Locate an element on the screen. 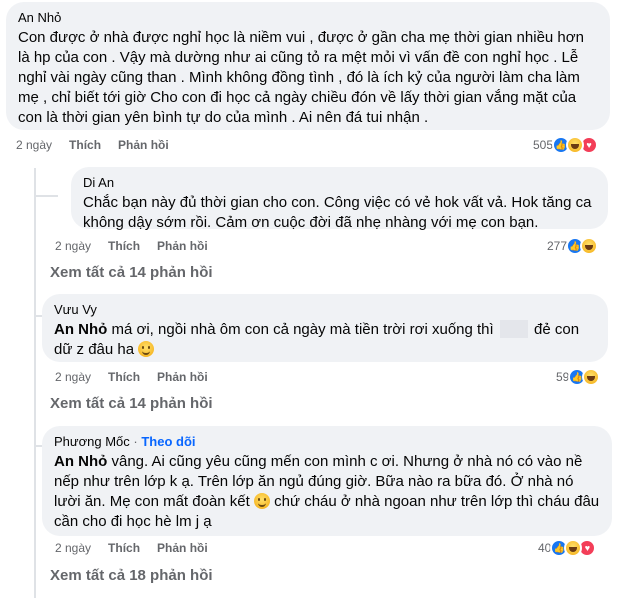  reaction-count: 277 is located at coordinates (557, 246).